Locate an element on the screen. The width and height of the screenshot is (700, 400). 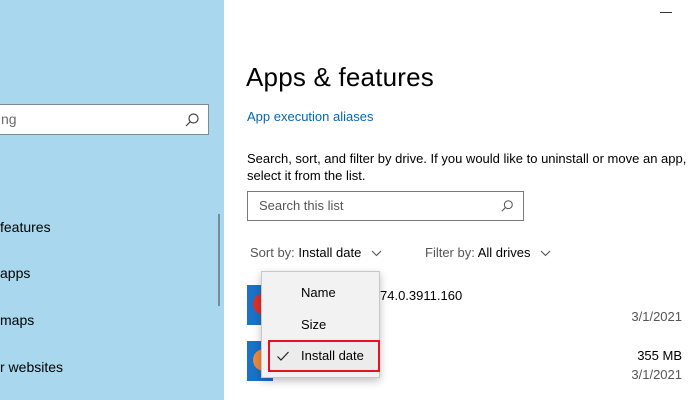
app-version-text: 74.0.3911.160 is located at coordinates (421, 295).